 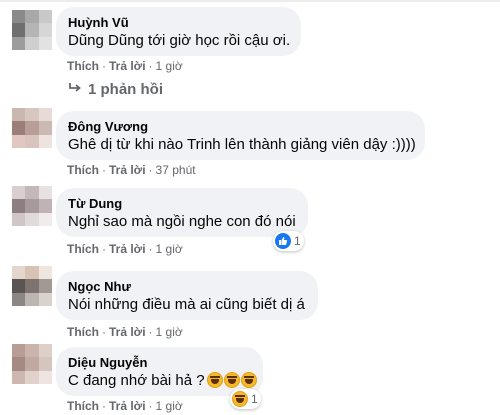 I want to click on comment-time: 37 phút, so click(x=176, y=170).